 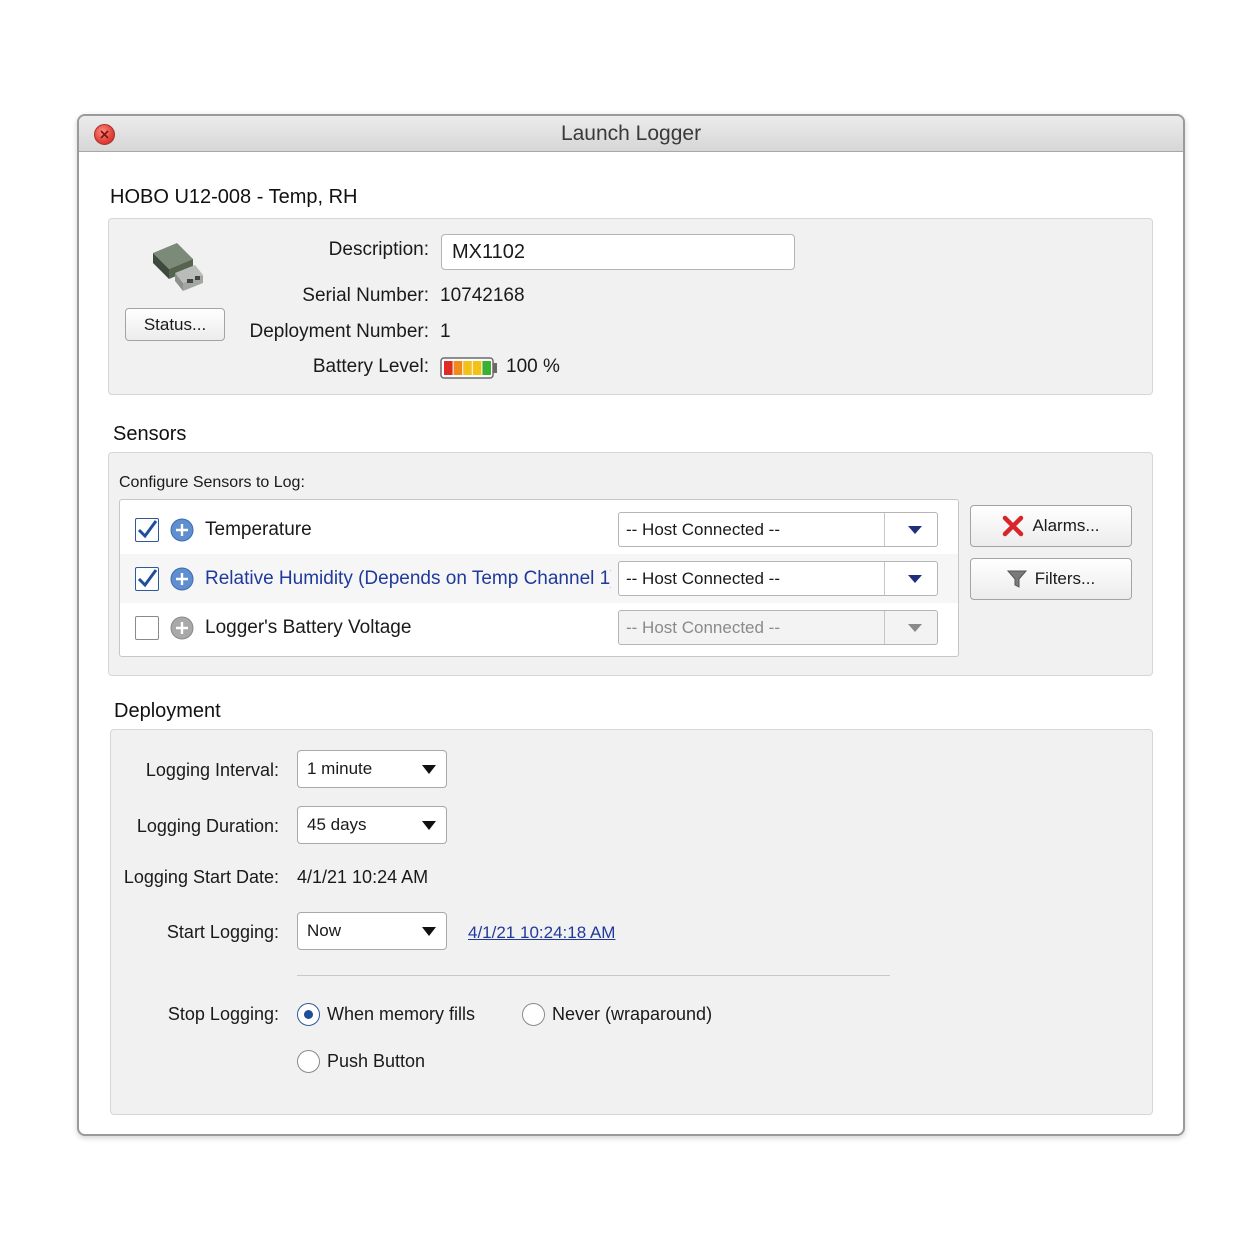 What do you see at coordinates (167, 711) in the screenshot?
I see `deployment-heading: Deployment` at bounding box center [167, 711].